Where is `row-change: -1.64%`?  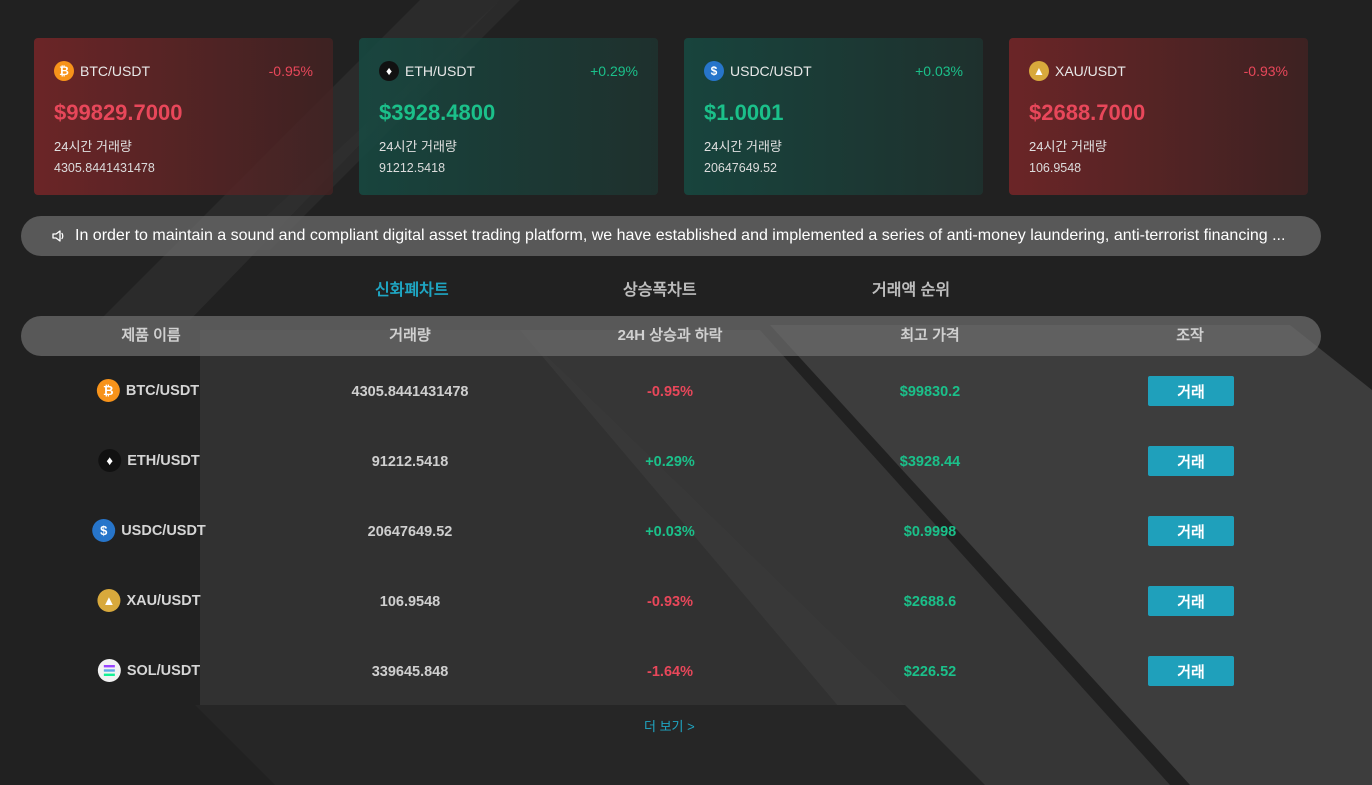
row-change: -1.64% is located at coordinates (670, 672).